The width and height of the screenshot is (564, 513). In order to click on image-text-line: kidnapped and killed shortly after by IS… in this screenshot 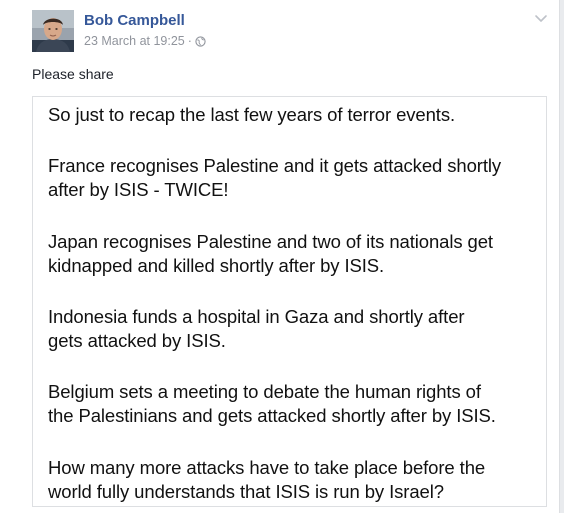, I will do `click(216, 265)`.